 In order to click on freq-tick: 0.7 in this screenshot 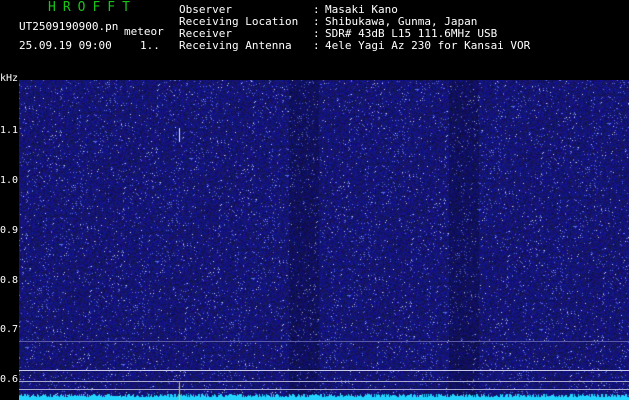, I will do `click(9, 329)`.